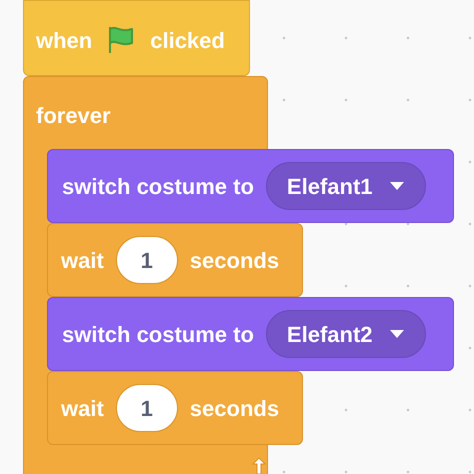 The height and width of the screenshot is (474, 474). What do you see at coordinates (64, 40) in the screenshot?
I see `block-label: when` at bounding box center [64, 40].